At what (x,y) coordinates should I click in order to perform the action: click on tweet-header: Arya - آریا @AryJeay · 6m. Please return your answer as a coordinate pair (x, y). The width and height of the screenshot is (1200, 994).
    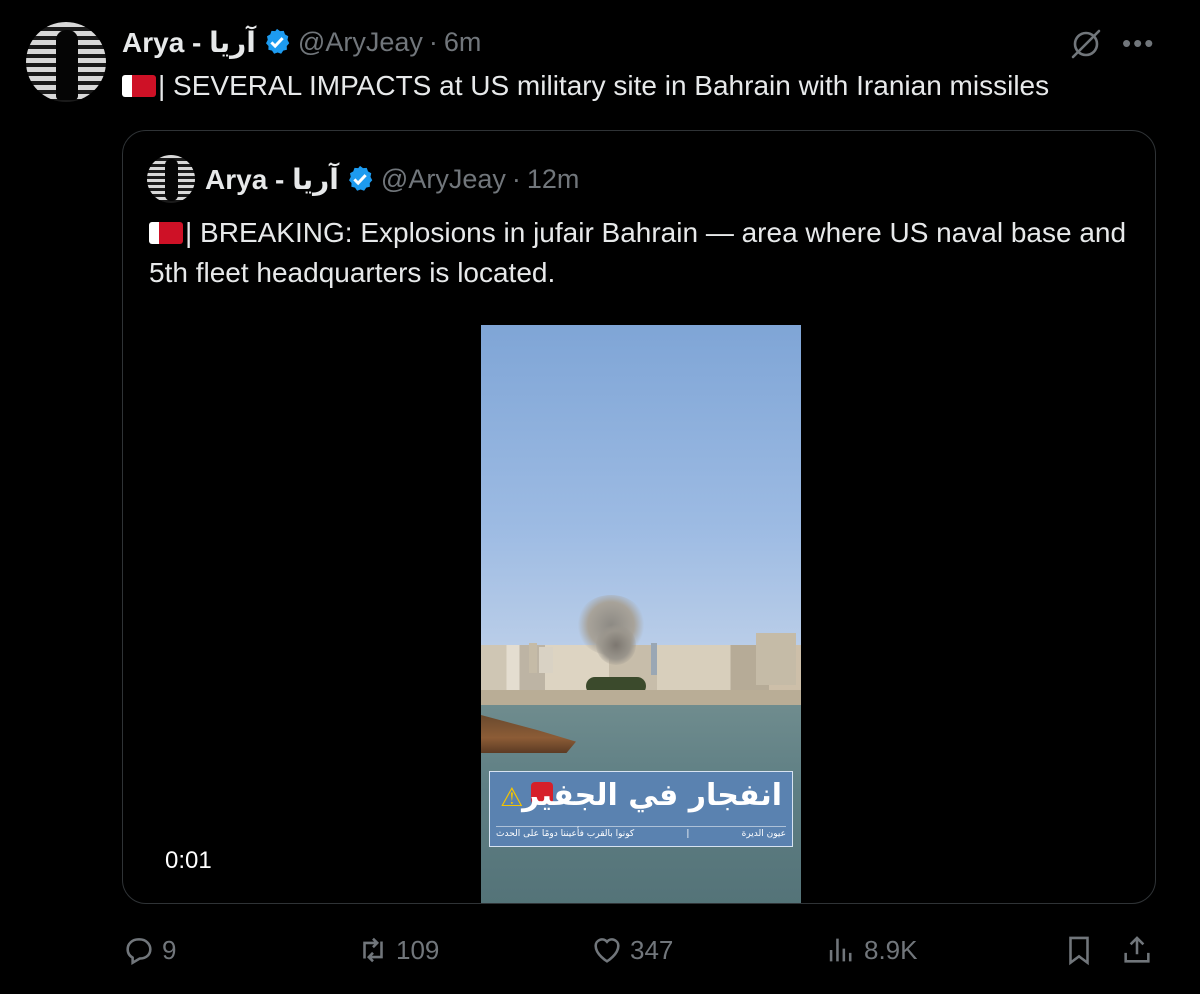
    Looking at the image, I should click on (301, 42).